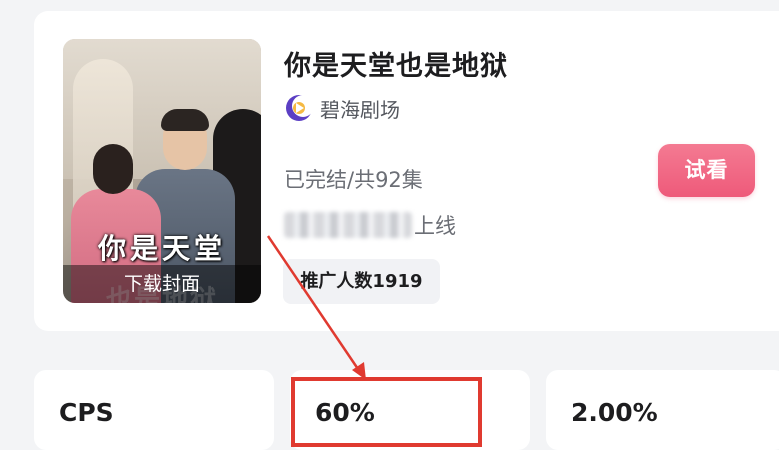  I want to click on theater-name: 碧海剧场, so click(360, 109).